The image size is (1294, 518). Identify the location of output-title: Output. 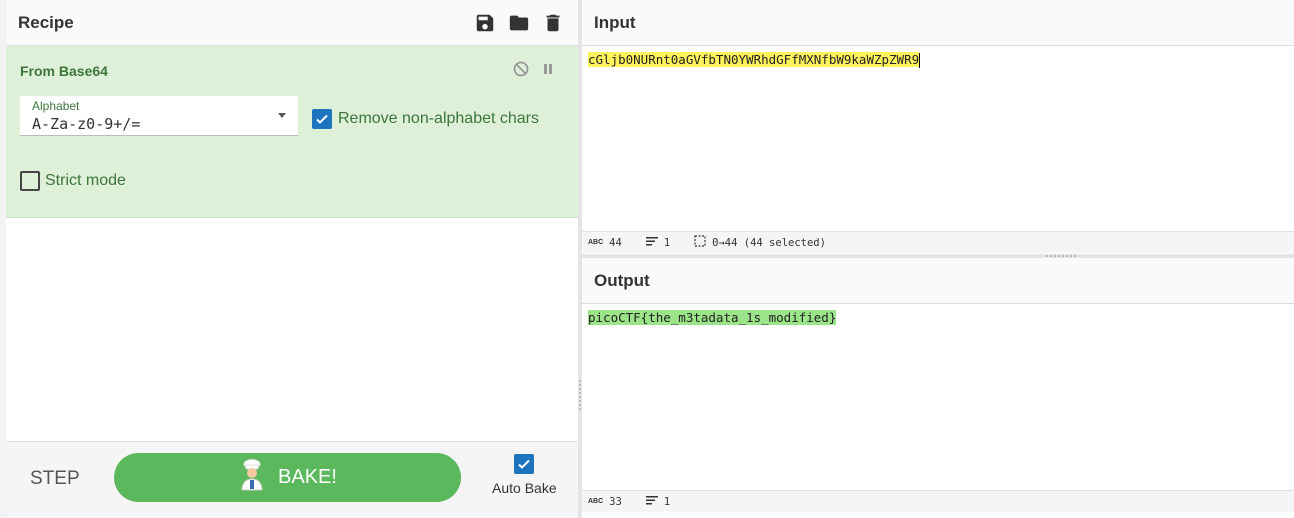
(622, 280).